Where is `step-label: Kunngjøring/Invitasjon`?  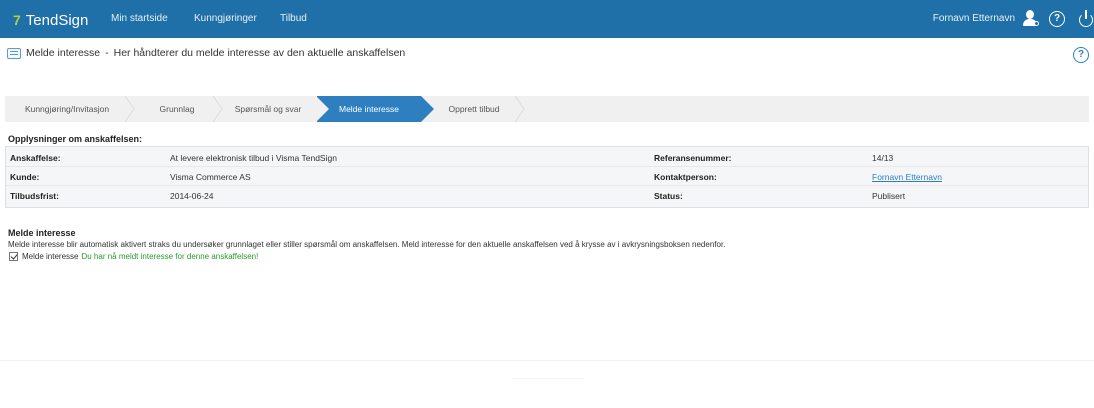
step-label: Kunngjøring/Invitasjon is located at coordinates (67, 109).